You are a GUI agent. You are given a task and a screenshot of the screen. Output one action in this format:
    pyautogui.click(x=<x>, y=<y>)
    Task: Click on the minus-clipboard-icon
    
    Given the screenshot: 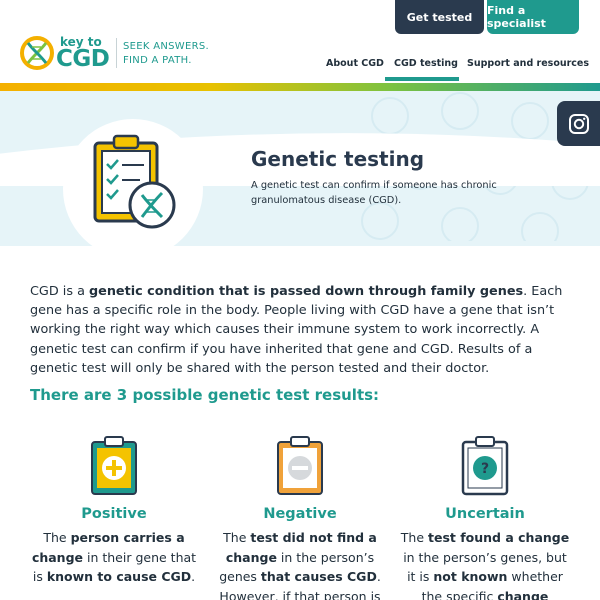 What is the action you would take?
    pyautogui.click(x=300, y=465)
    